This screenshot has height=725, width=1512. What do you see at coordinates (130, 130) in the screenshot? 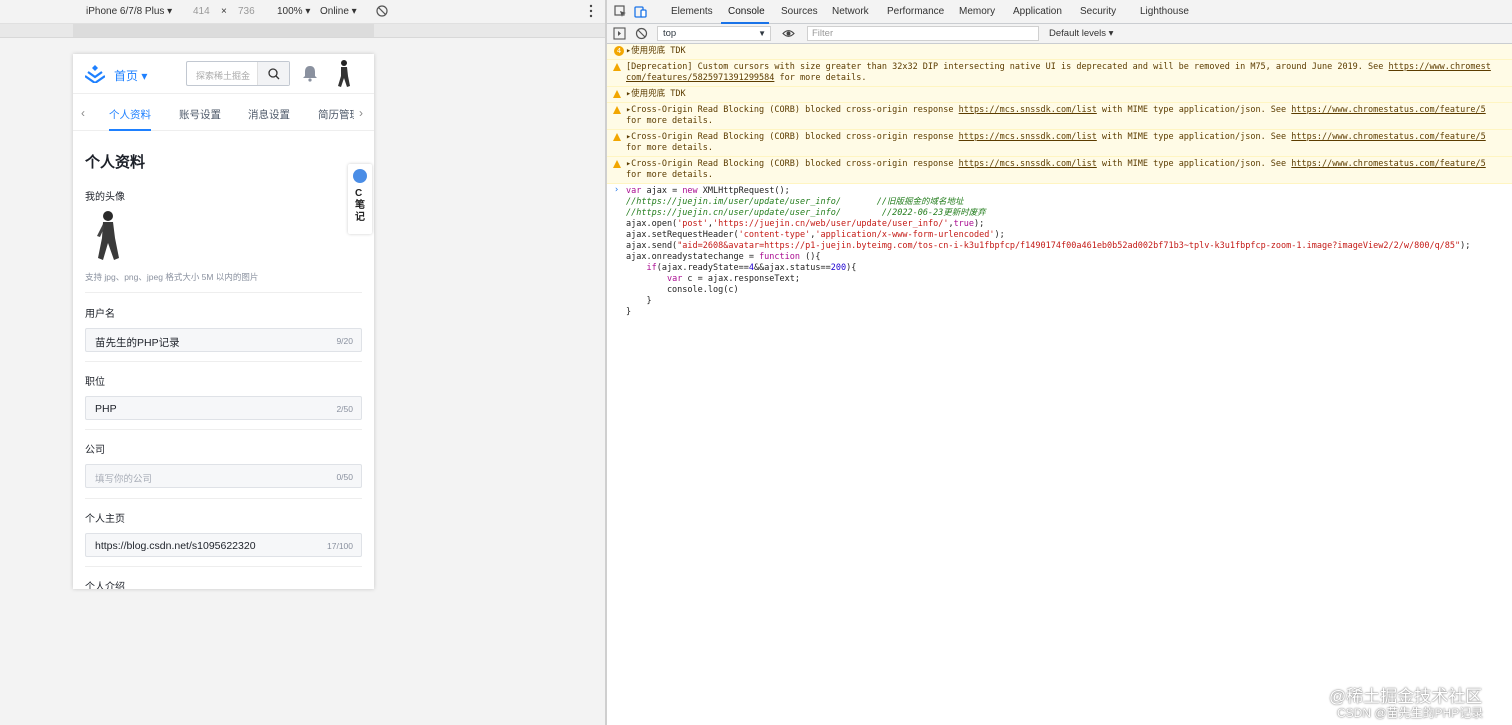
I see `active-tab-underline` at bounding box center [130, 130].